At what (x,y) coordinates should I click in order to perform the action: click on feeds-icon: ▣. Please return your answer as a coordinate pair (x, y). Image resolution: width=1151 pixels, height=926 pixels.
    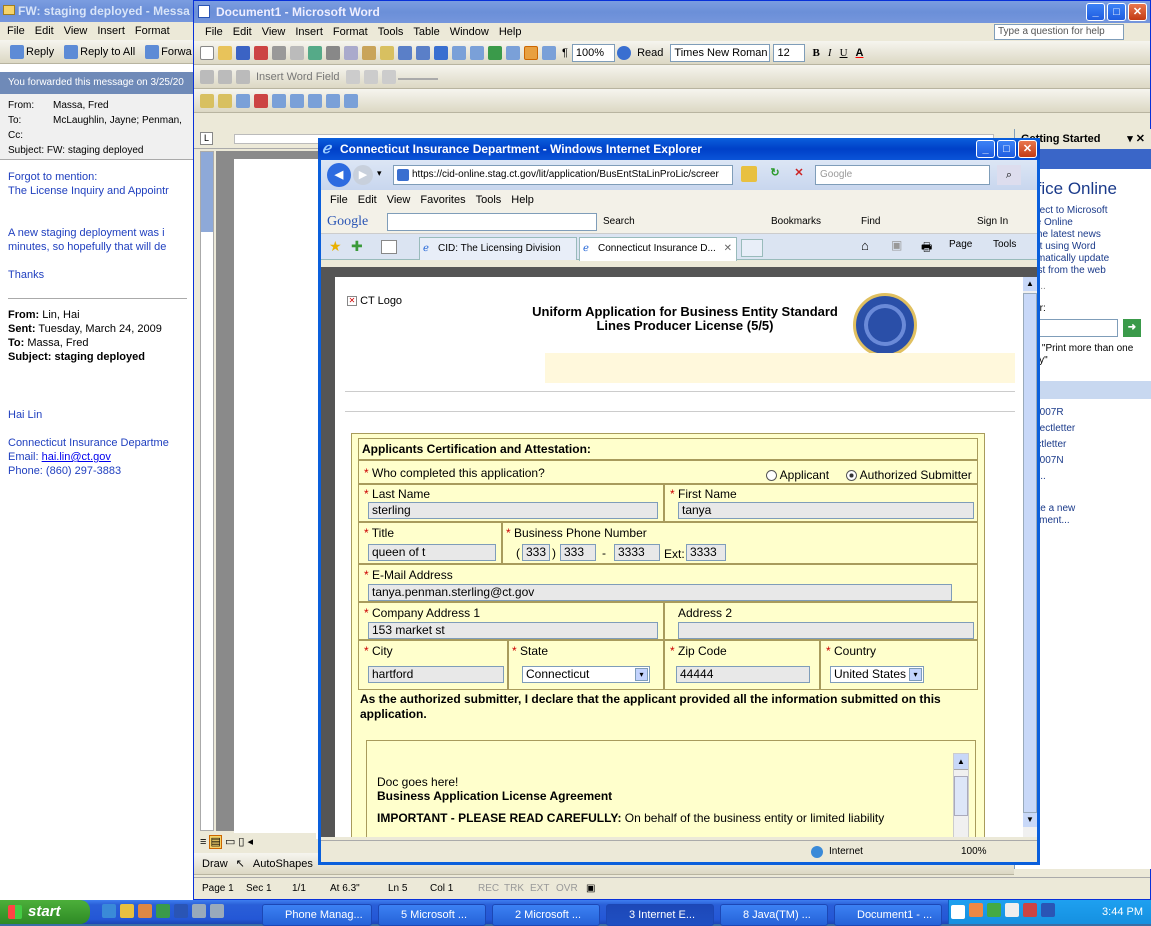
    Looking at the image, I should click on (896, 245).